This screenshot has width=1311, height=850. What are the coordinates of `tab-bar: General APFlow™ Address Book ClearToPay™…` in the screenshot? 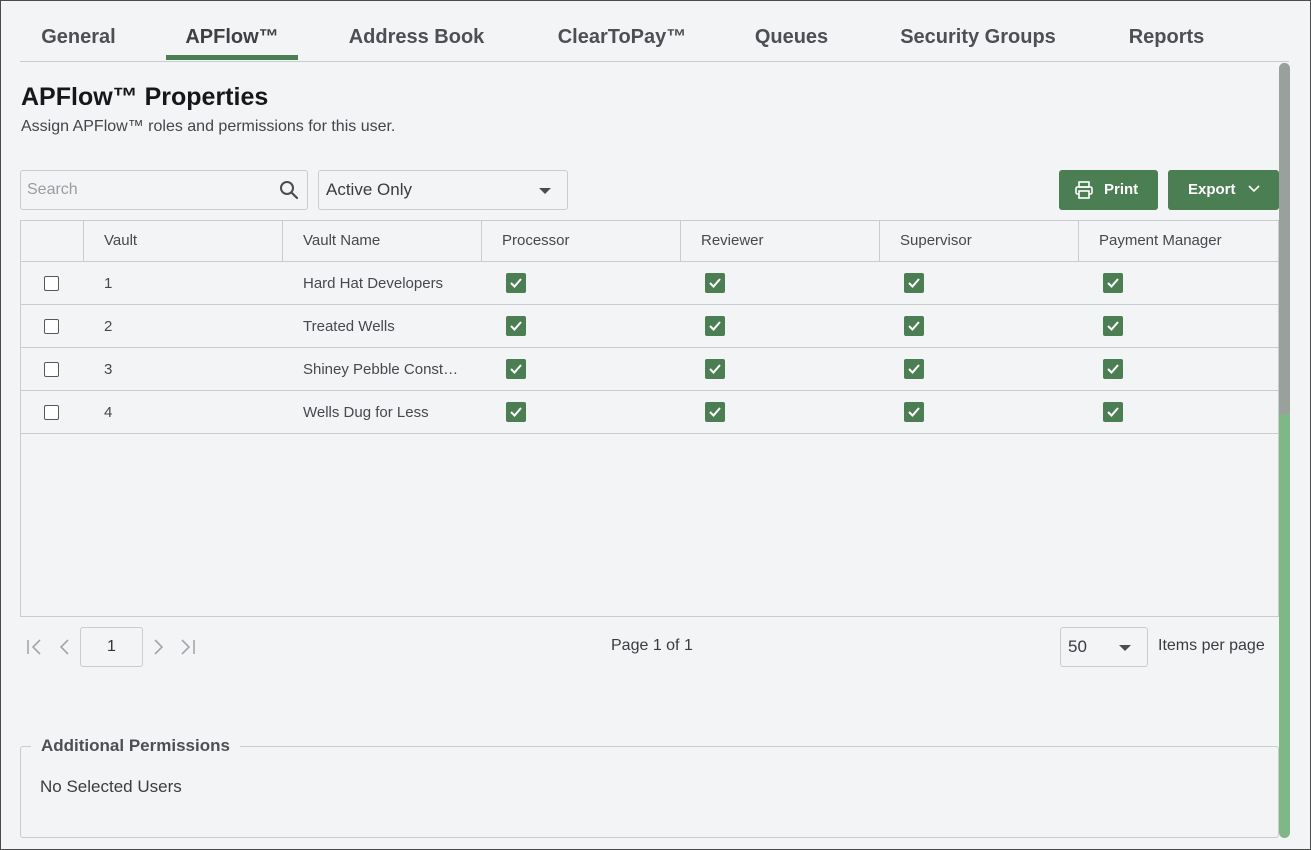 It's located at (654, 38).